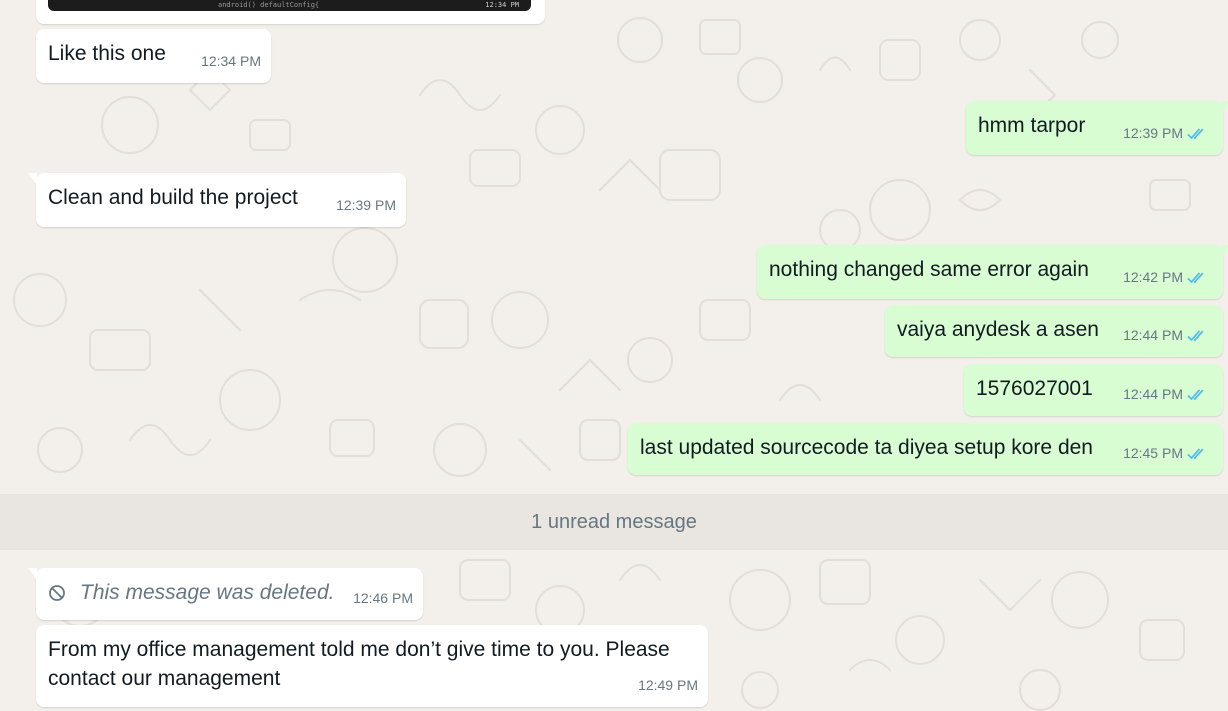  What do you see at coordinates (1032, 125) in the screenshot?
I see `message-text: hmm tarpor` at bounding box center [1032, 125].